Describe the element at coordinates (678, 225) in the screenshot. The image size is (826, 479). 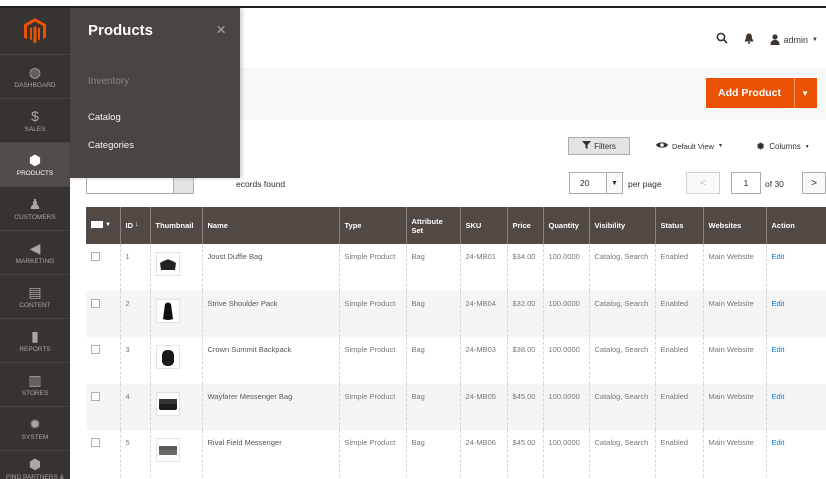
I see `column-header-status: Status` at that location.